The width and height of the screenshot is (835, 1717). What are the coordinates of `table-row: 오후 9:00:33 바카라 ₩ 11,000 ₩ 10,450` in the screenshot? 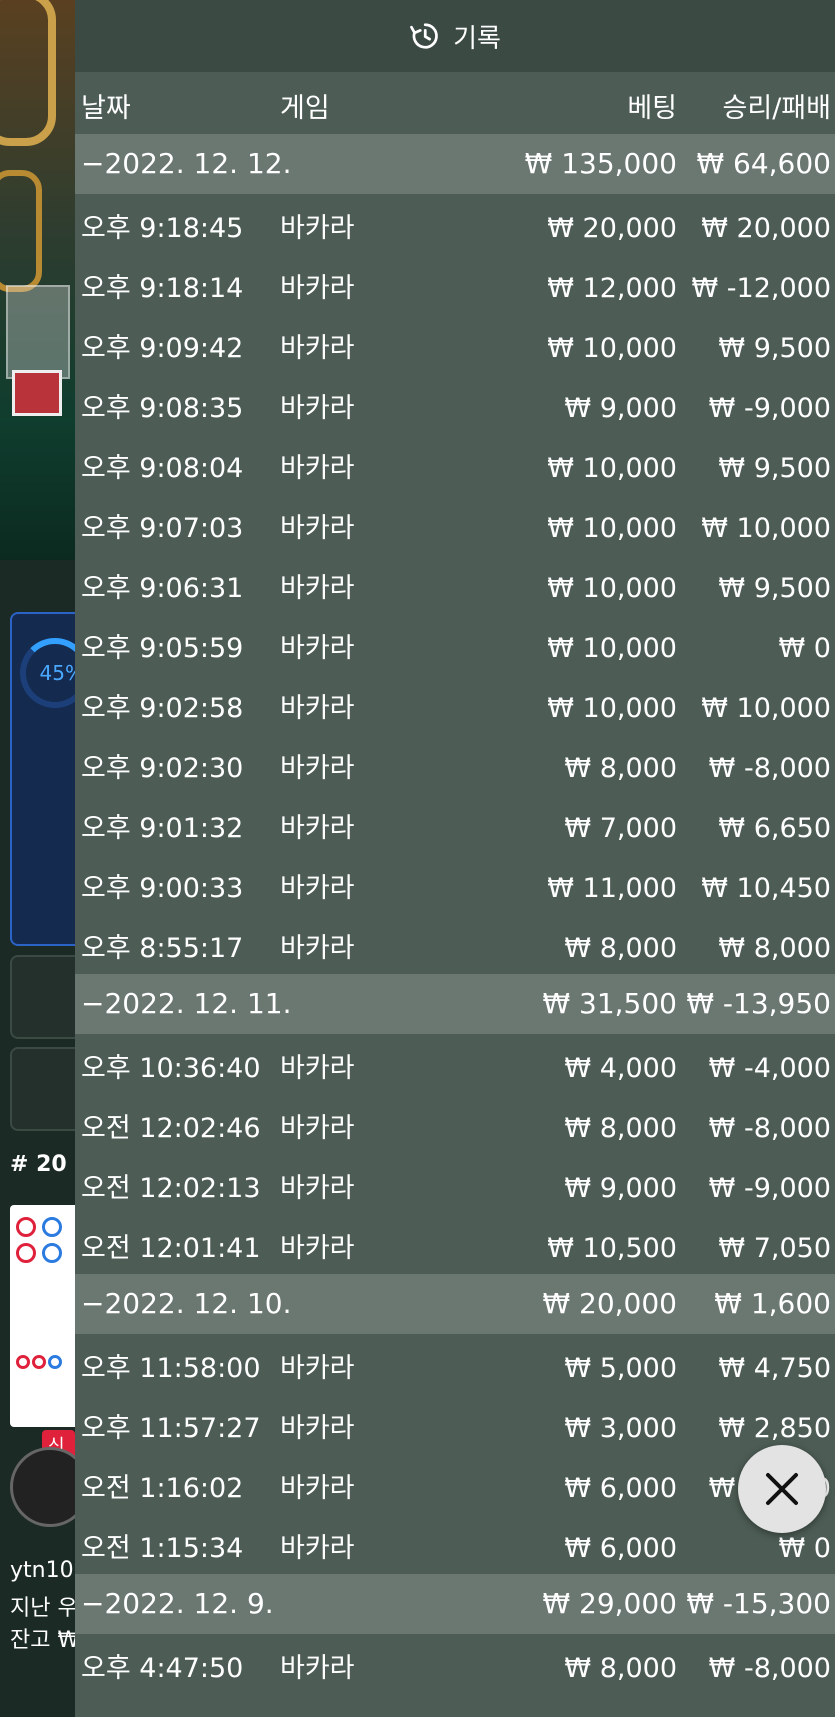 It's located at (455, 889).